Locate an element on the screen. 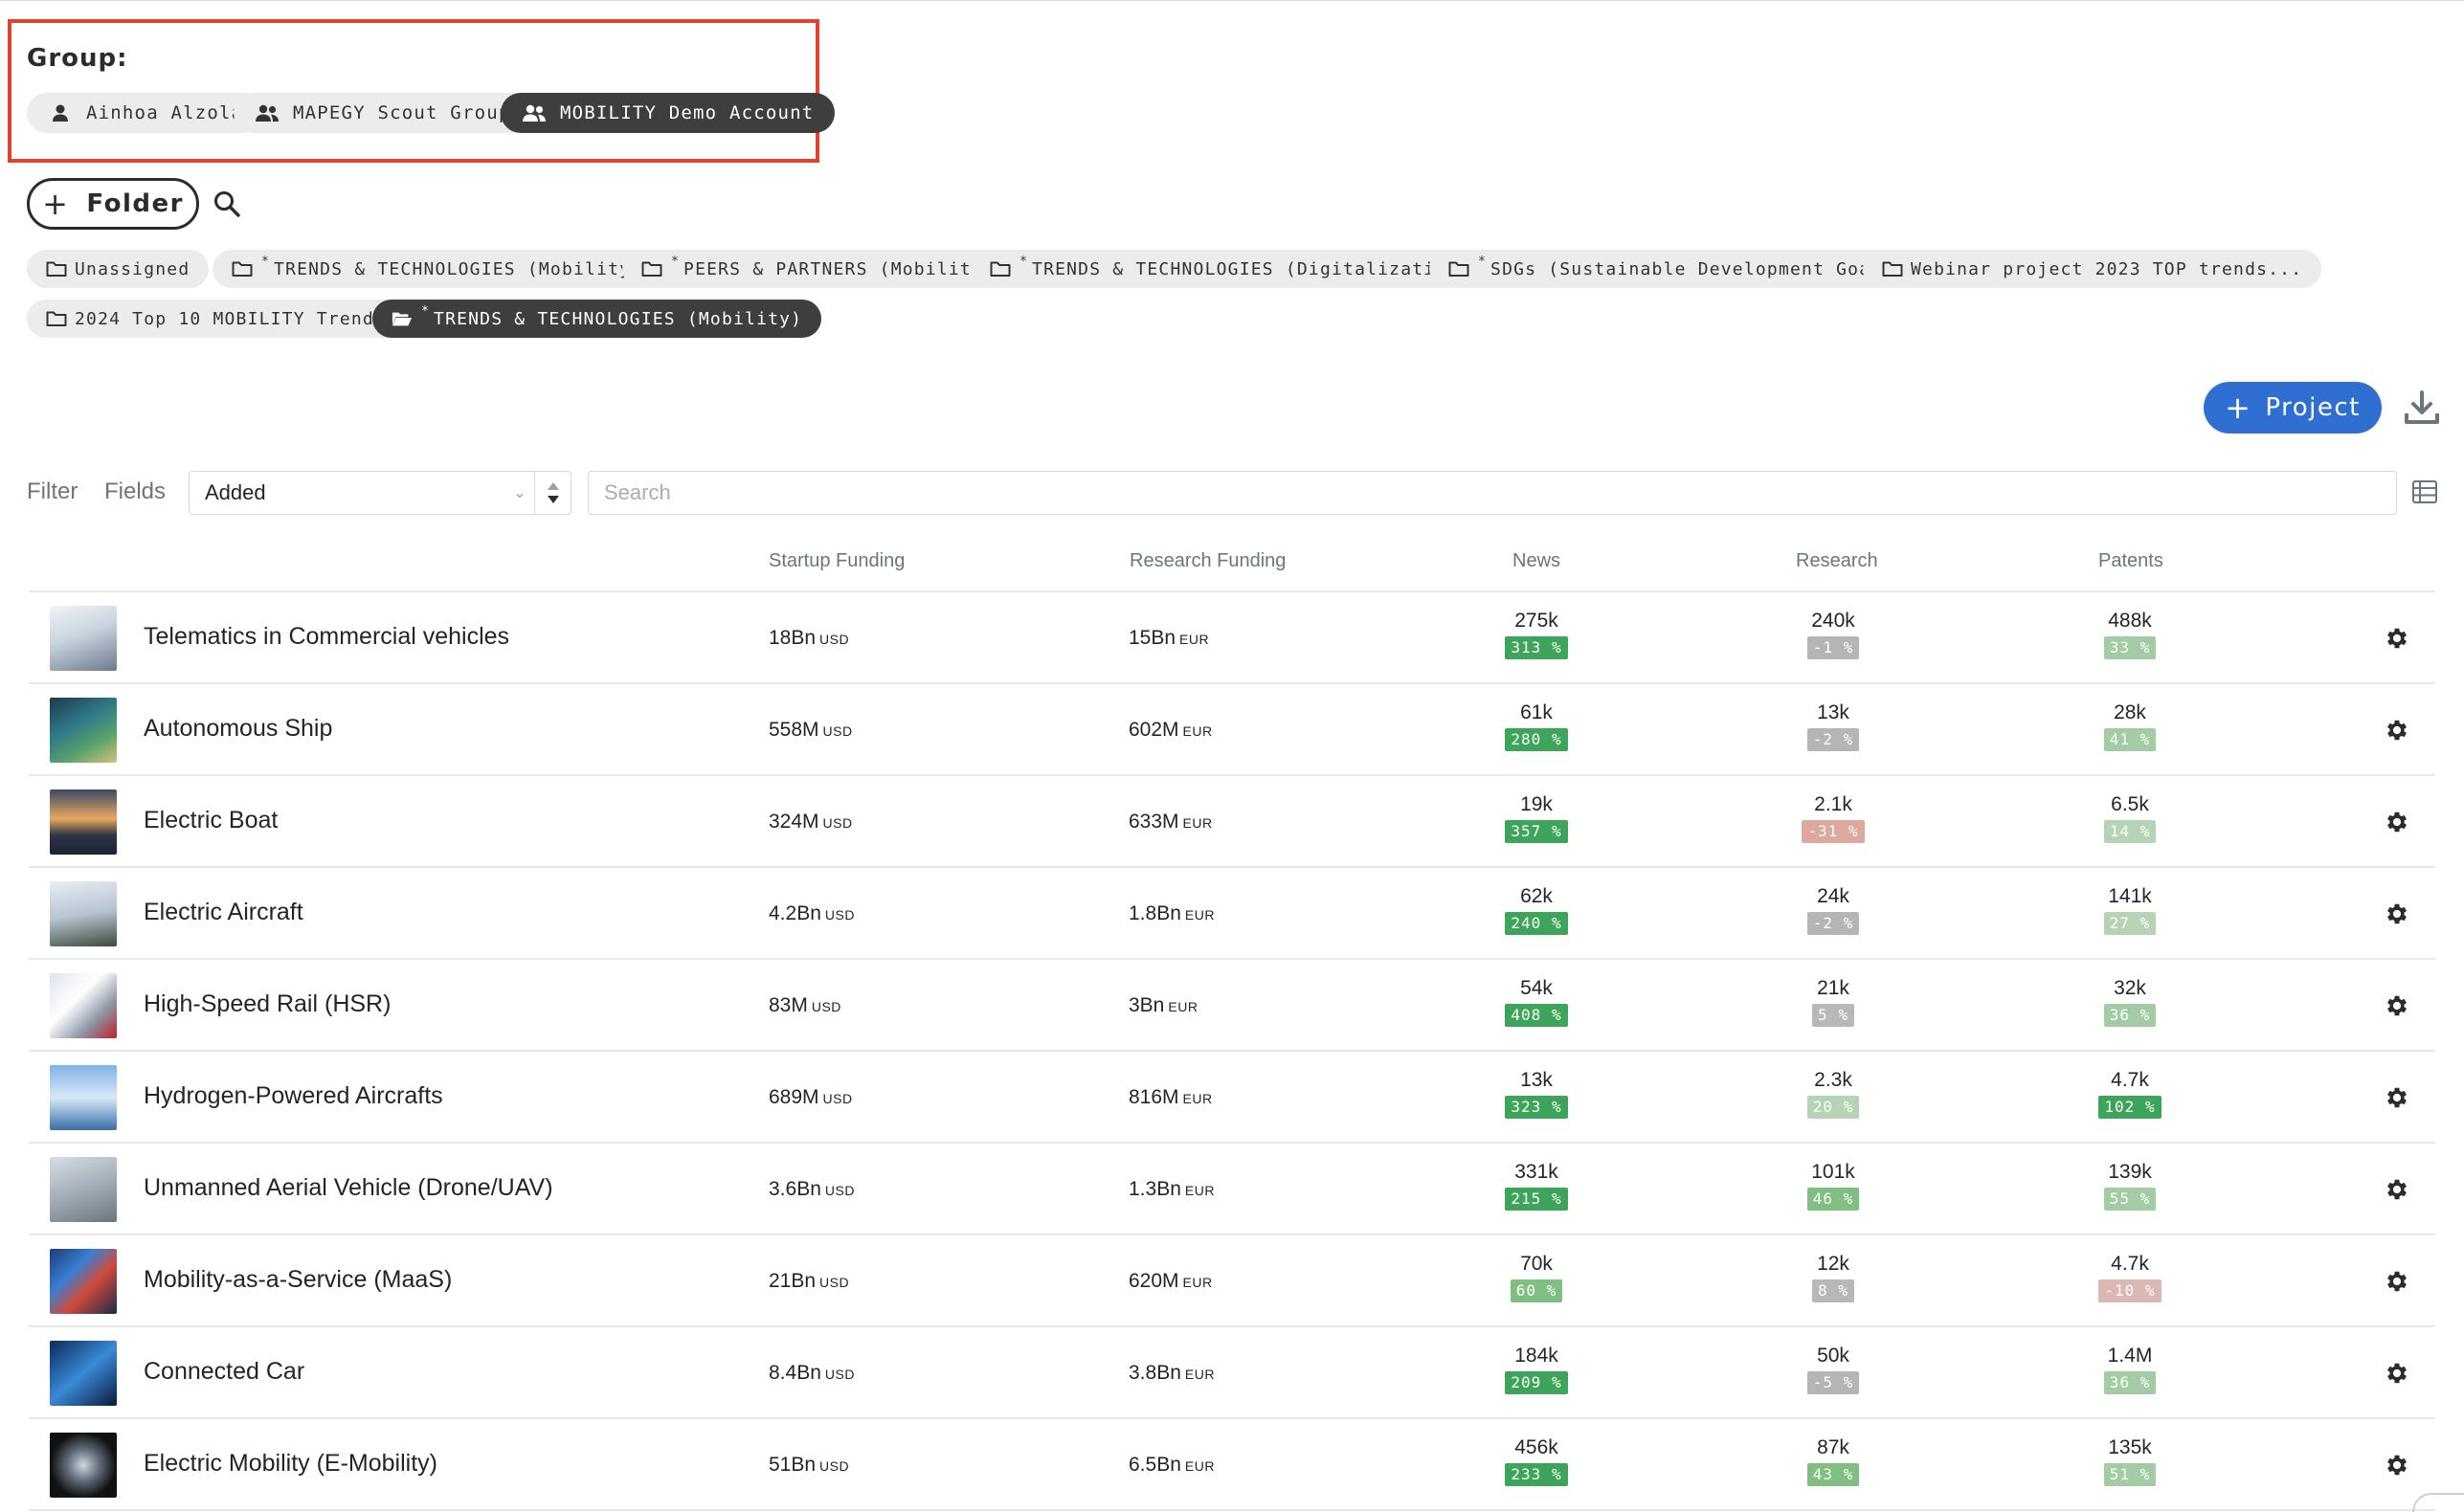 The height and width of the screenshot is (1512, 2464). news-change-badge: 357 % is located at coordinates (1536, 831).